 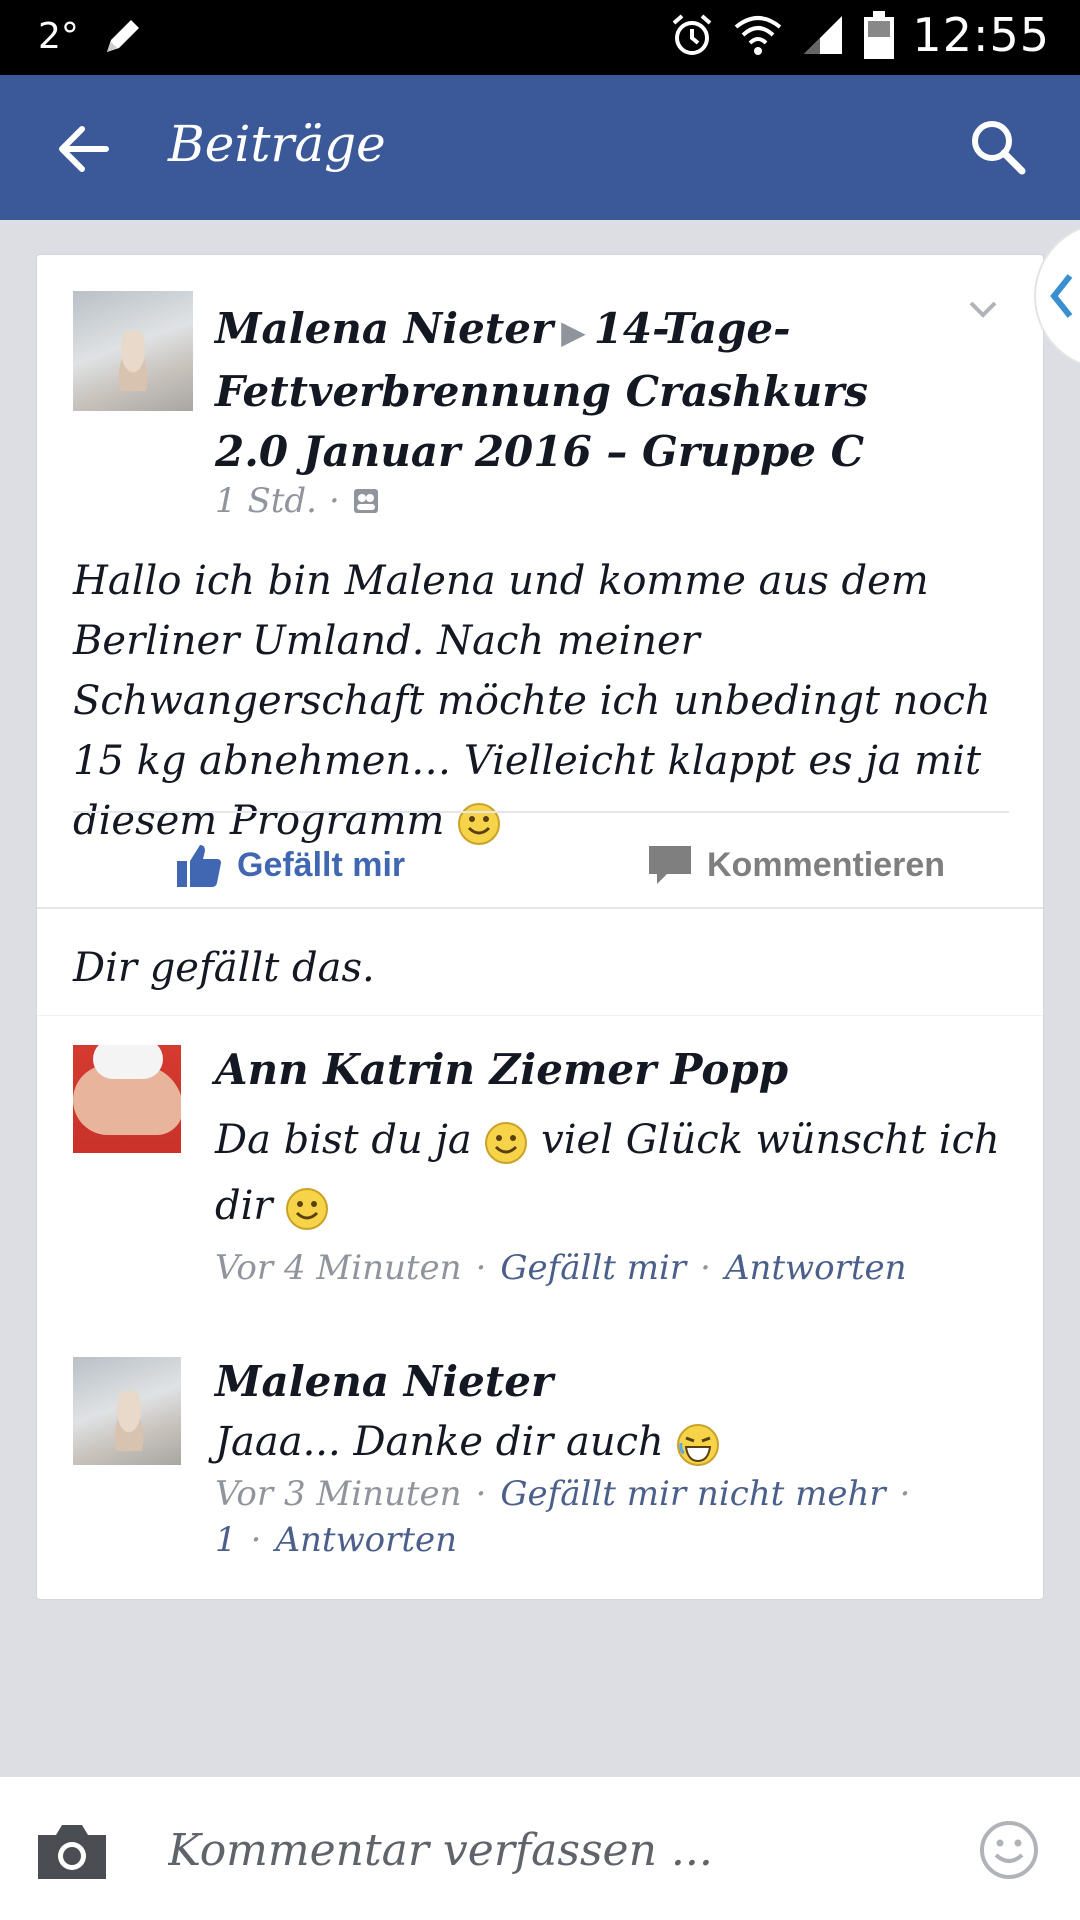 I want to click on emoji-button, so click(x=1009, y=1850).